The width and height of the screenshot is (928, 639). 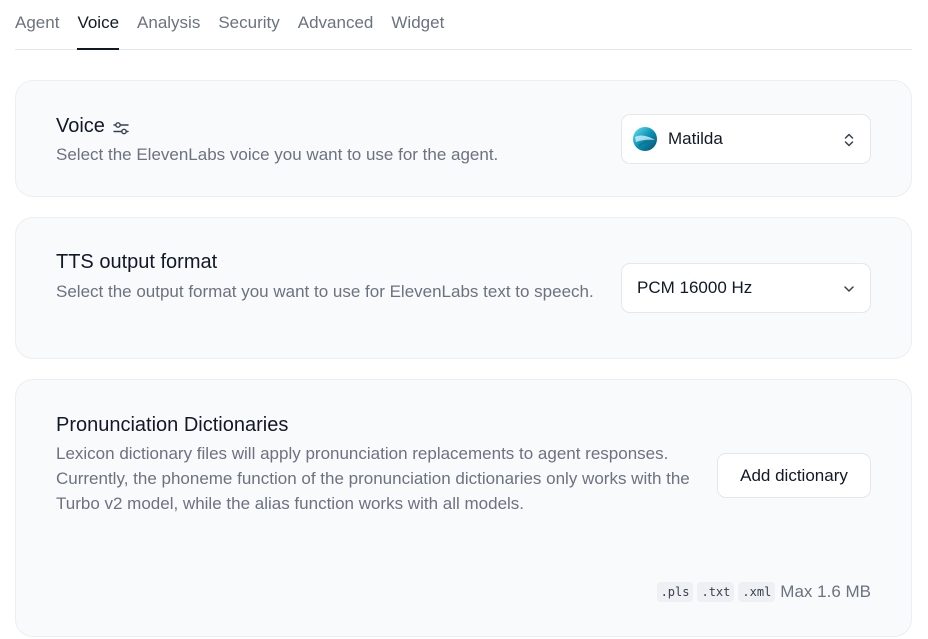 I want to click on tab-agent: Agent, so click(x=37, y=24).